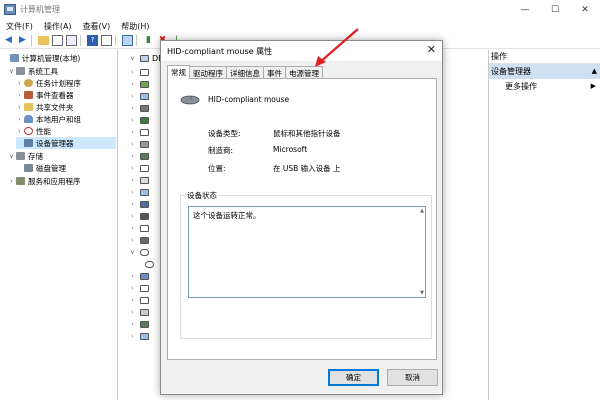  What do you see at coordinates (8, 40) in the screenshot?
I see `back-icon: ◀` at bounding box center [8, 40].